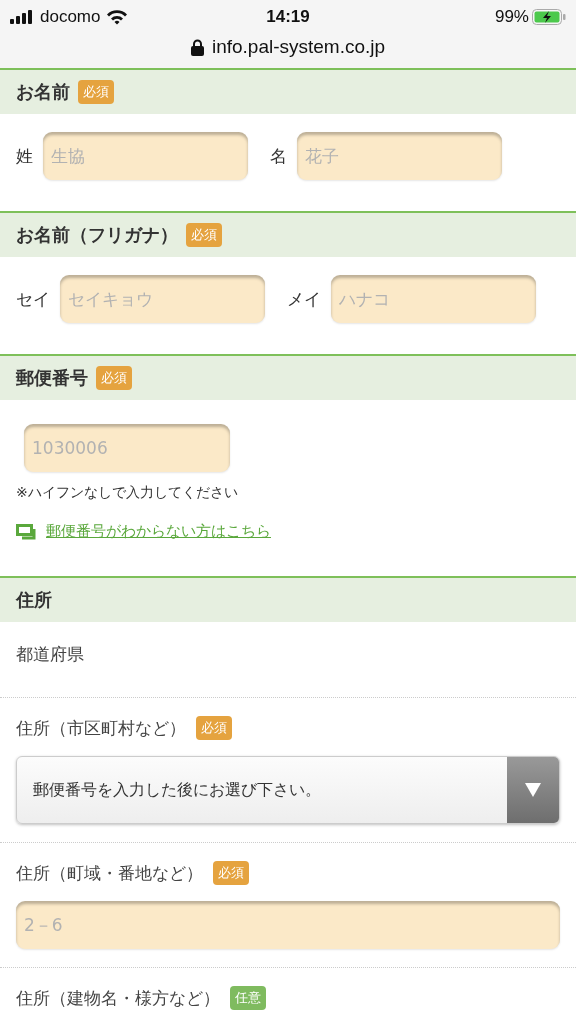 Image resolution: width=576 pixels, height=1024 pixels. Describe the element at coordinates (70, 17) in the screenshot. I see `carrier-name: docomo` at that location.